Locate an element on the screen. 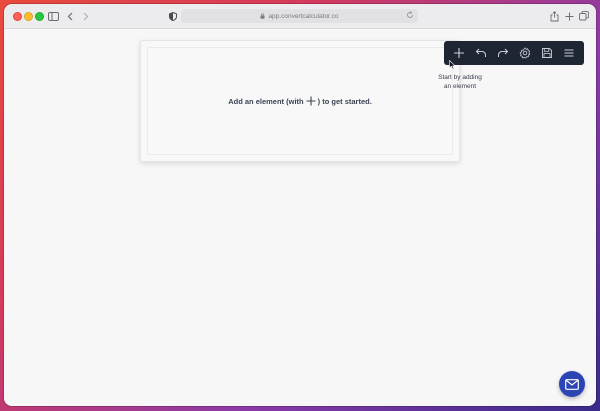 The height and width of the screenshot is (411, 600). tabs-icon is located at coordinates (584, 16).